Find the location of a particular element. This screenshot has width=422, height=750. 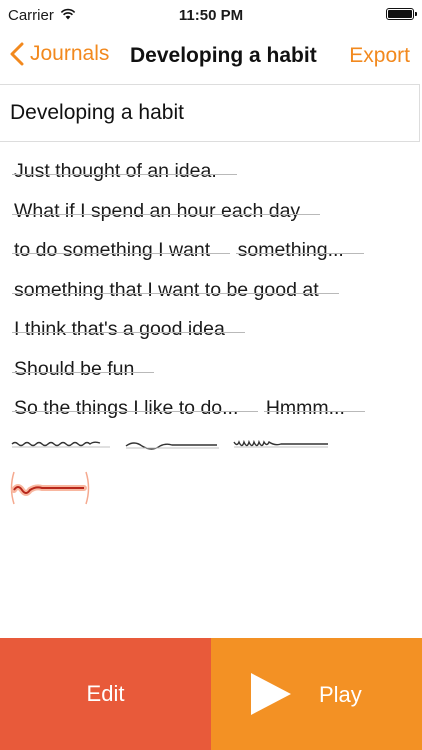

transcript-segment: to do something I want is located at coordinates (121, 251).